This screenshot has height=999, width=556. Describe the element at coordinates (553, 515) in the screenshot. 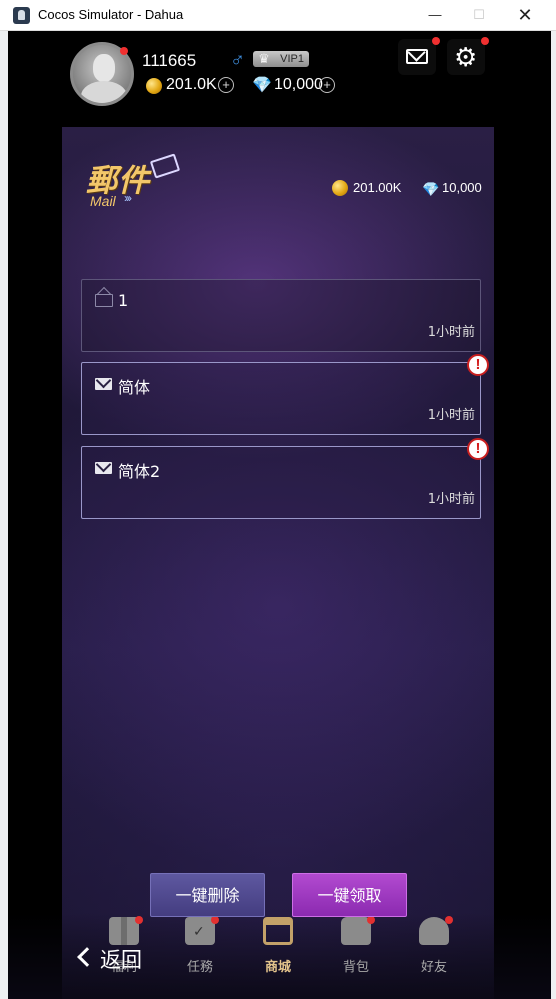

I see `desktop-background-right` at that location.